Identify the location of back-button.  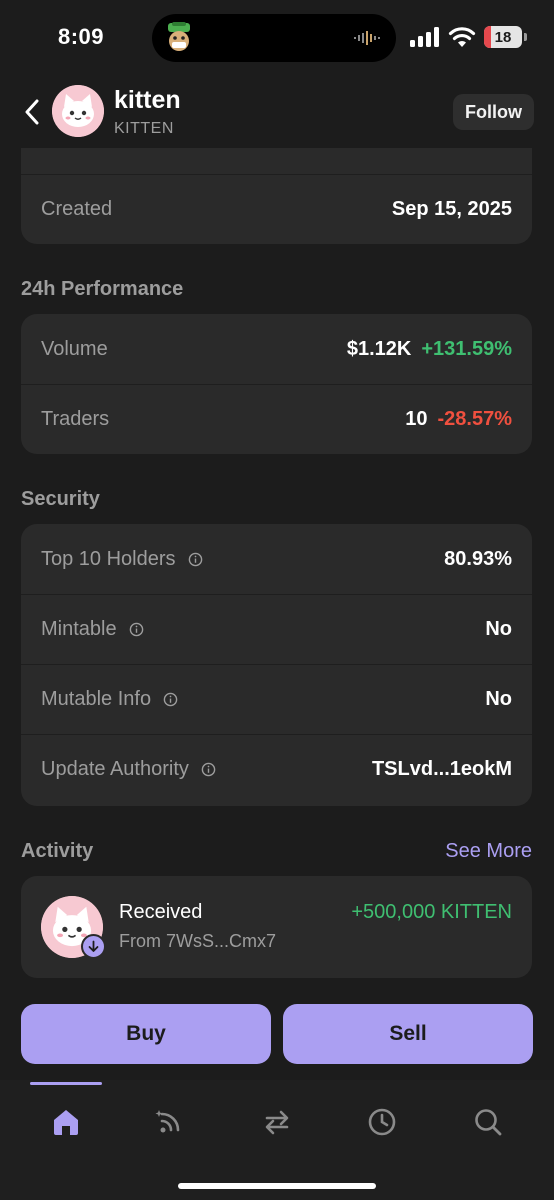
(32, 112).